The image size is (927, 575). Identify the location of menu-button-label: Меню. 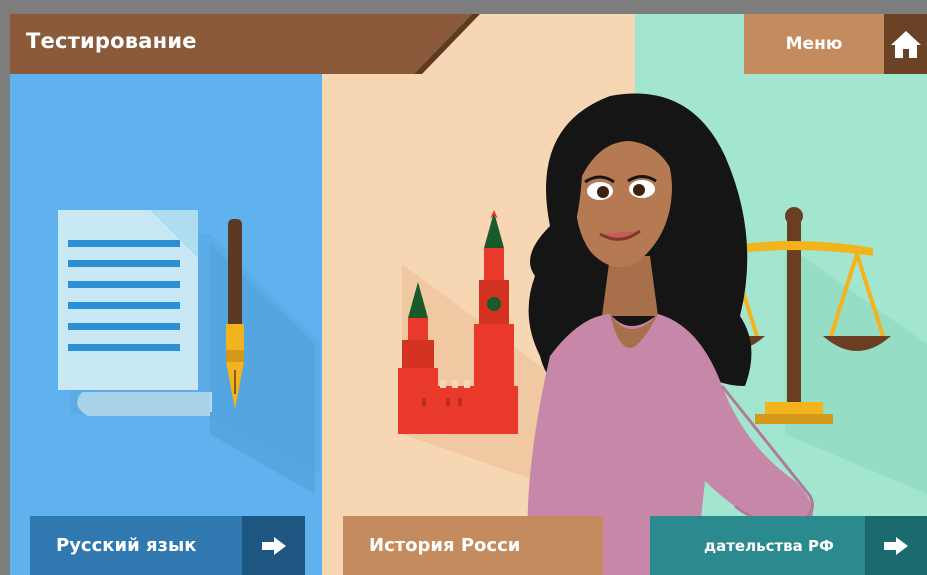
(814, 44).